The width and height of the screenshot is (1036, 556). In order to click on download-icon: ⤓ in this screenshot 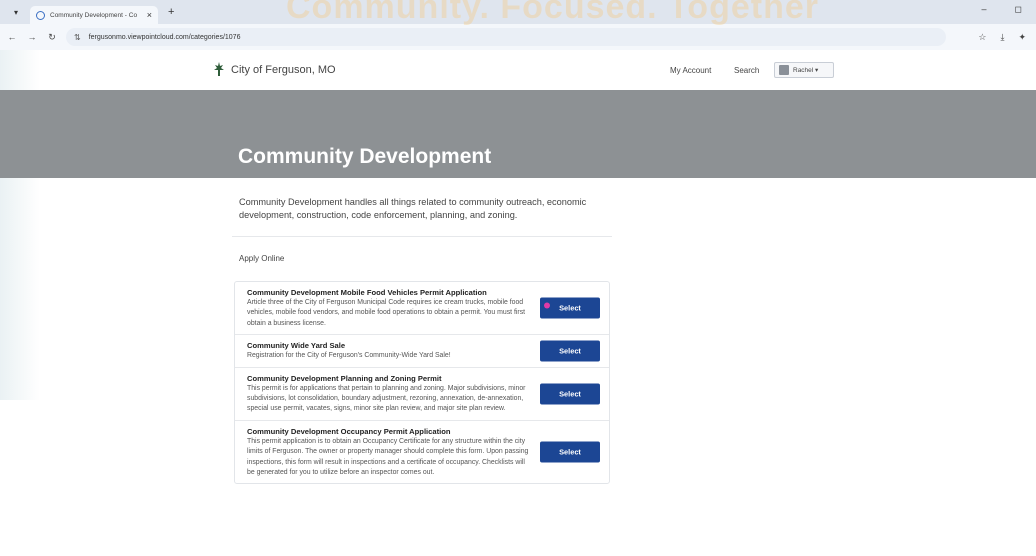, I will do `click(1002, 37)`.